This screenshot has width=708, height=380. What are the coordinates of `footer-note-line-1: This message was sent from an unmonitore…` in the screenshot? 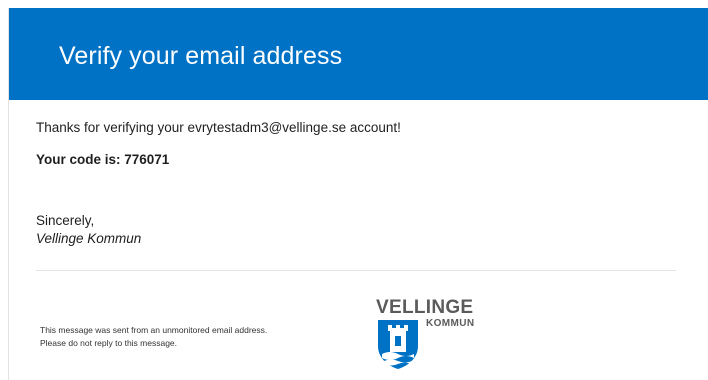 It's located at (154, 330).